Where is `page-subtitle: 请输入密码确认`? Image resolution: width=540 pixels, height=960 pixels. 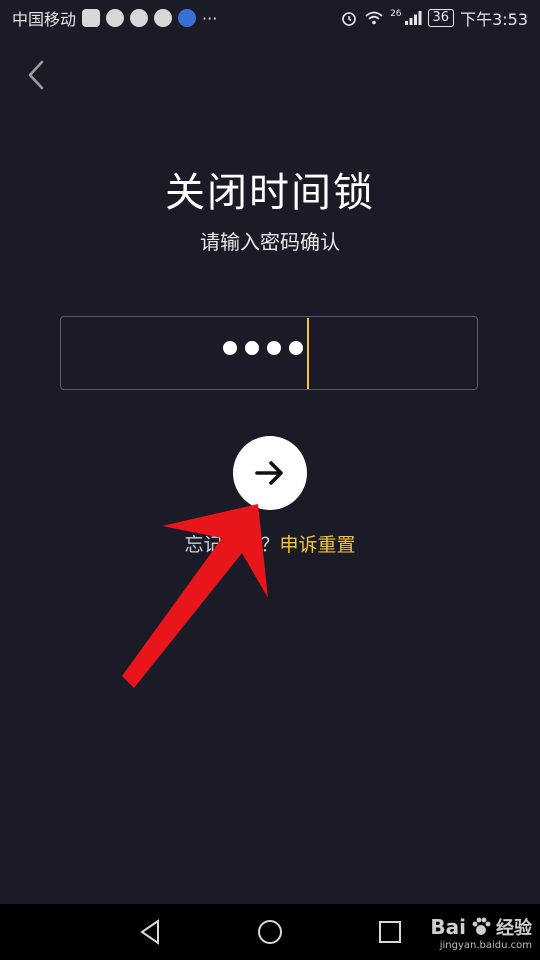
page-subtitle: 请输入密码确认 is located at coordinates (270, 242).